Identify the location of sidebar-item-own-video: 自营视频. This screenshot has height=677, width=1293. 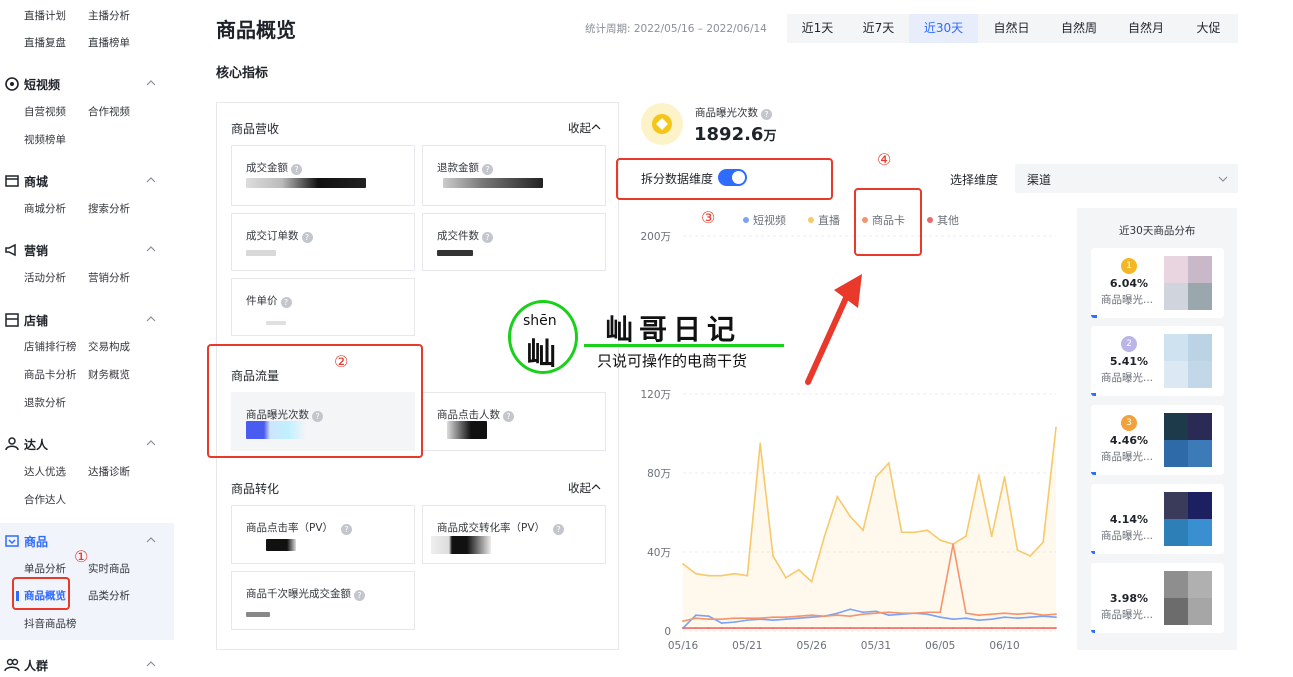
(45, 111).